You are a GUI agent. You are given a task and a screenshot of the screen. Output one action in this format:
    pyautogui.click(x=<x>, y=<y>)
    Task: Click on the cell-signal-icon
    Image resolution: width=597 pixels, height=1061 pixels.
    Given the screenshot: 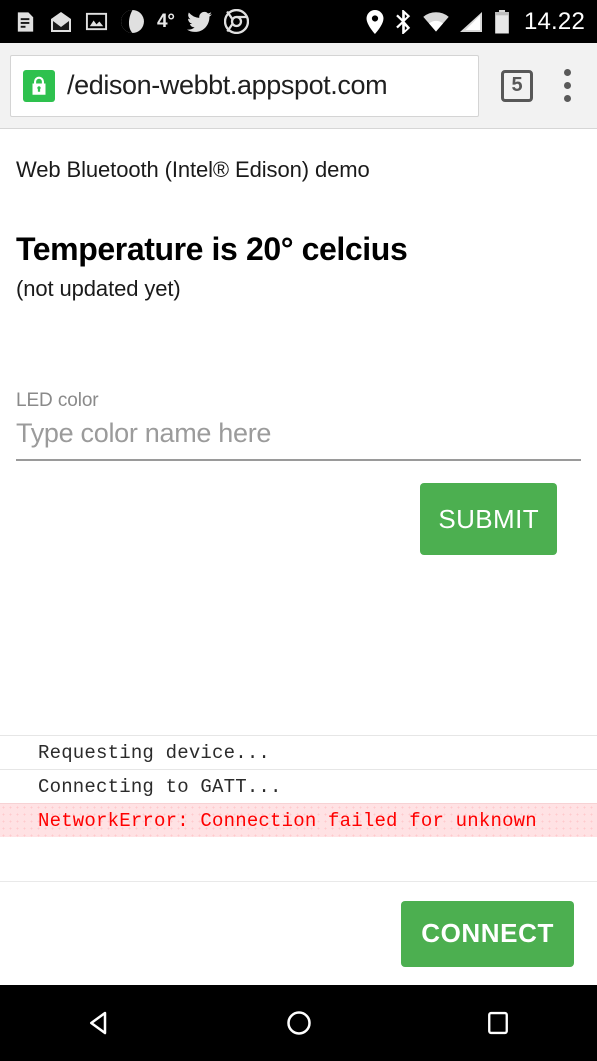 What is the action you would take?
    pyautogui.click(x=471, y=21)
    